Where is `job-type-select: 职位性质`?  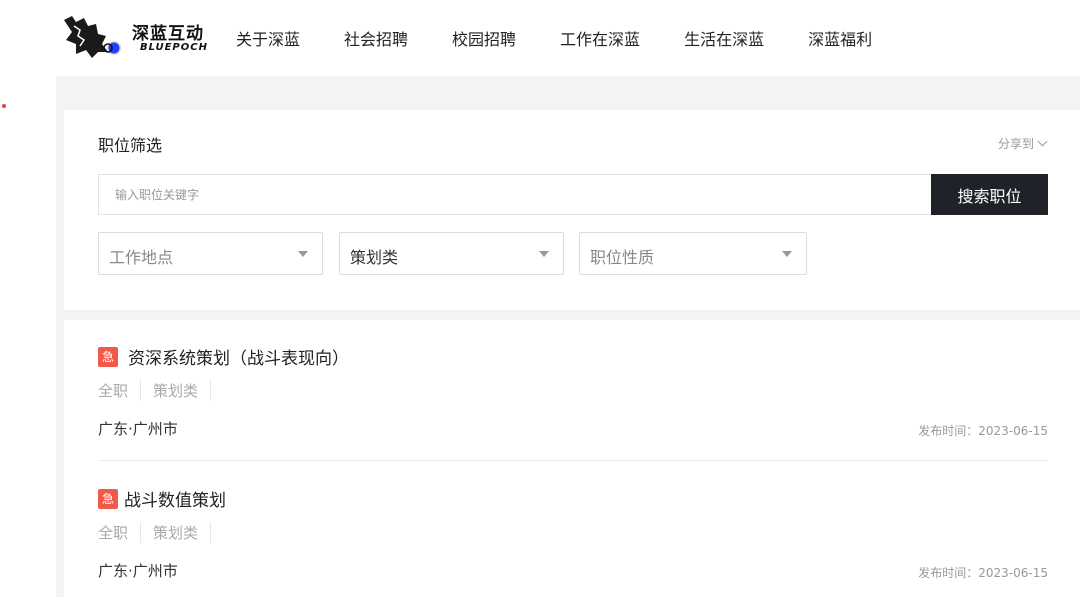
job-type-select: 职位性质 is located at coordinates (693, 253).